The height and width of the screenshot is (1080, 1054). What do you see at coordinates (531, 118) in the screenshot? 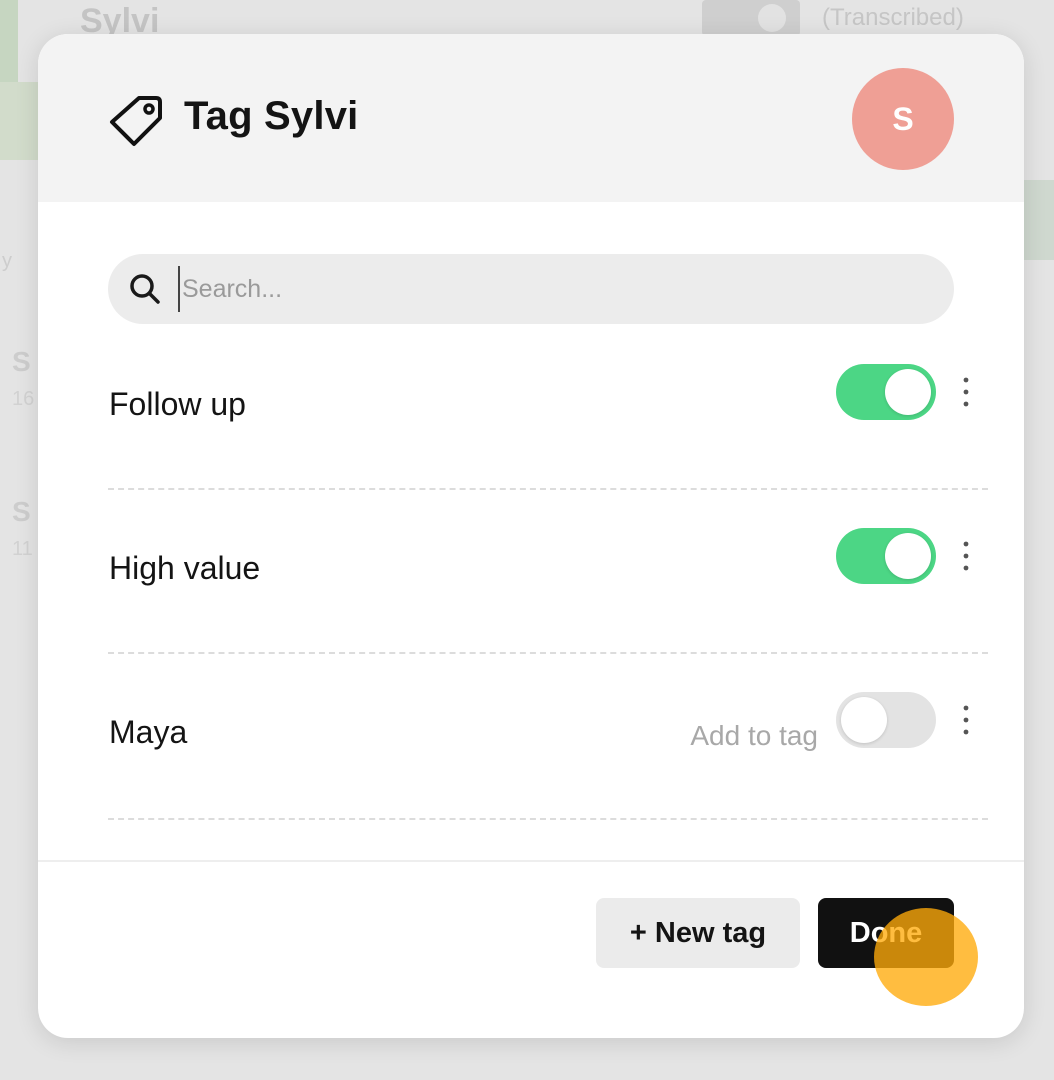
I see `modal-header: Tag Sylvi S` at bounding box center [531, 118].